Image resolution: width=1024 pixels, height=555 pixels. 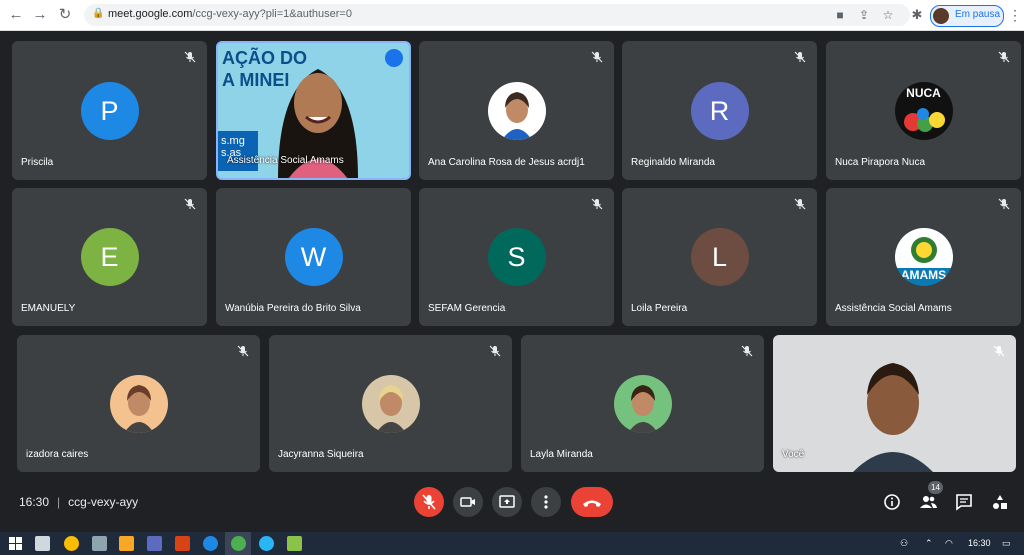 What do you see at coordinates (15, 543) in the screenshot?
I see `windows-start-icon` at bounding box center [15, 543].